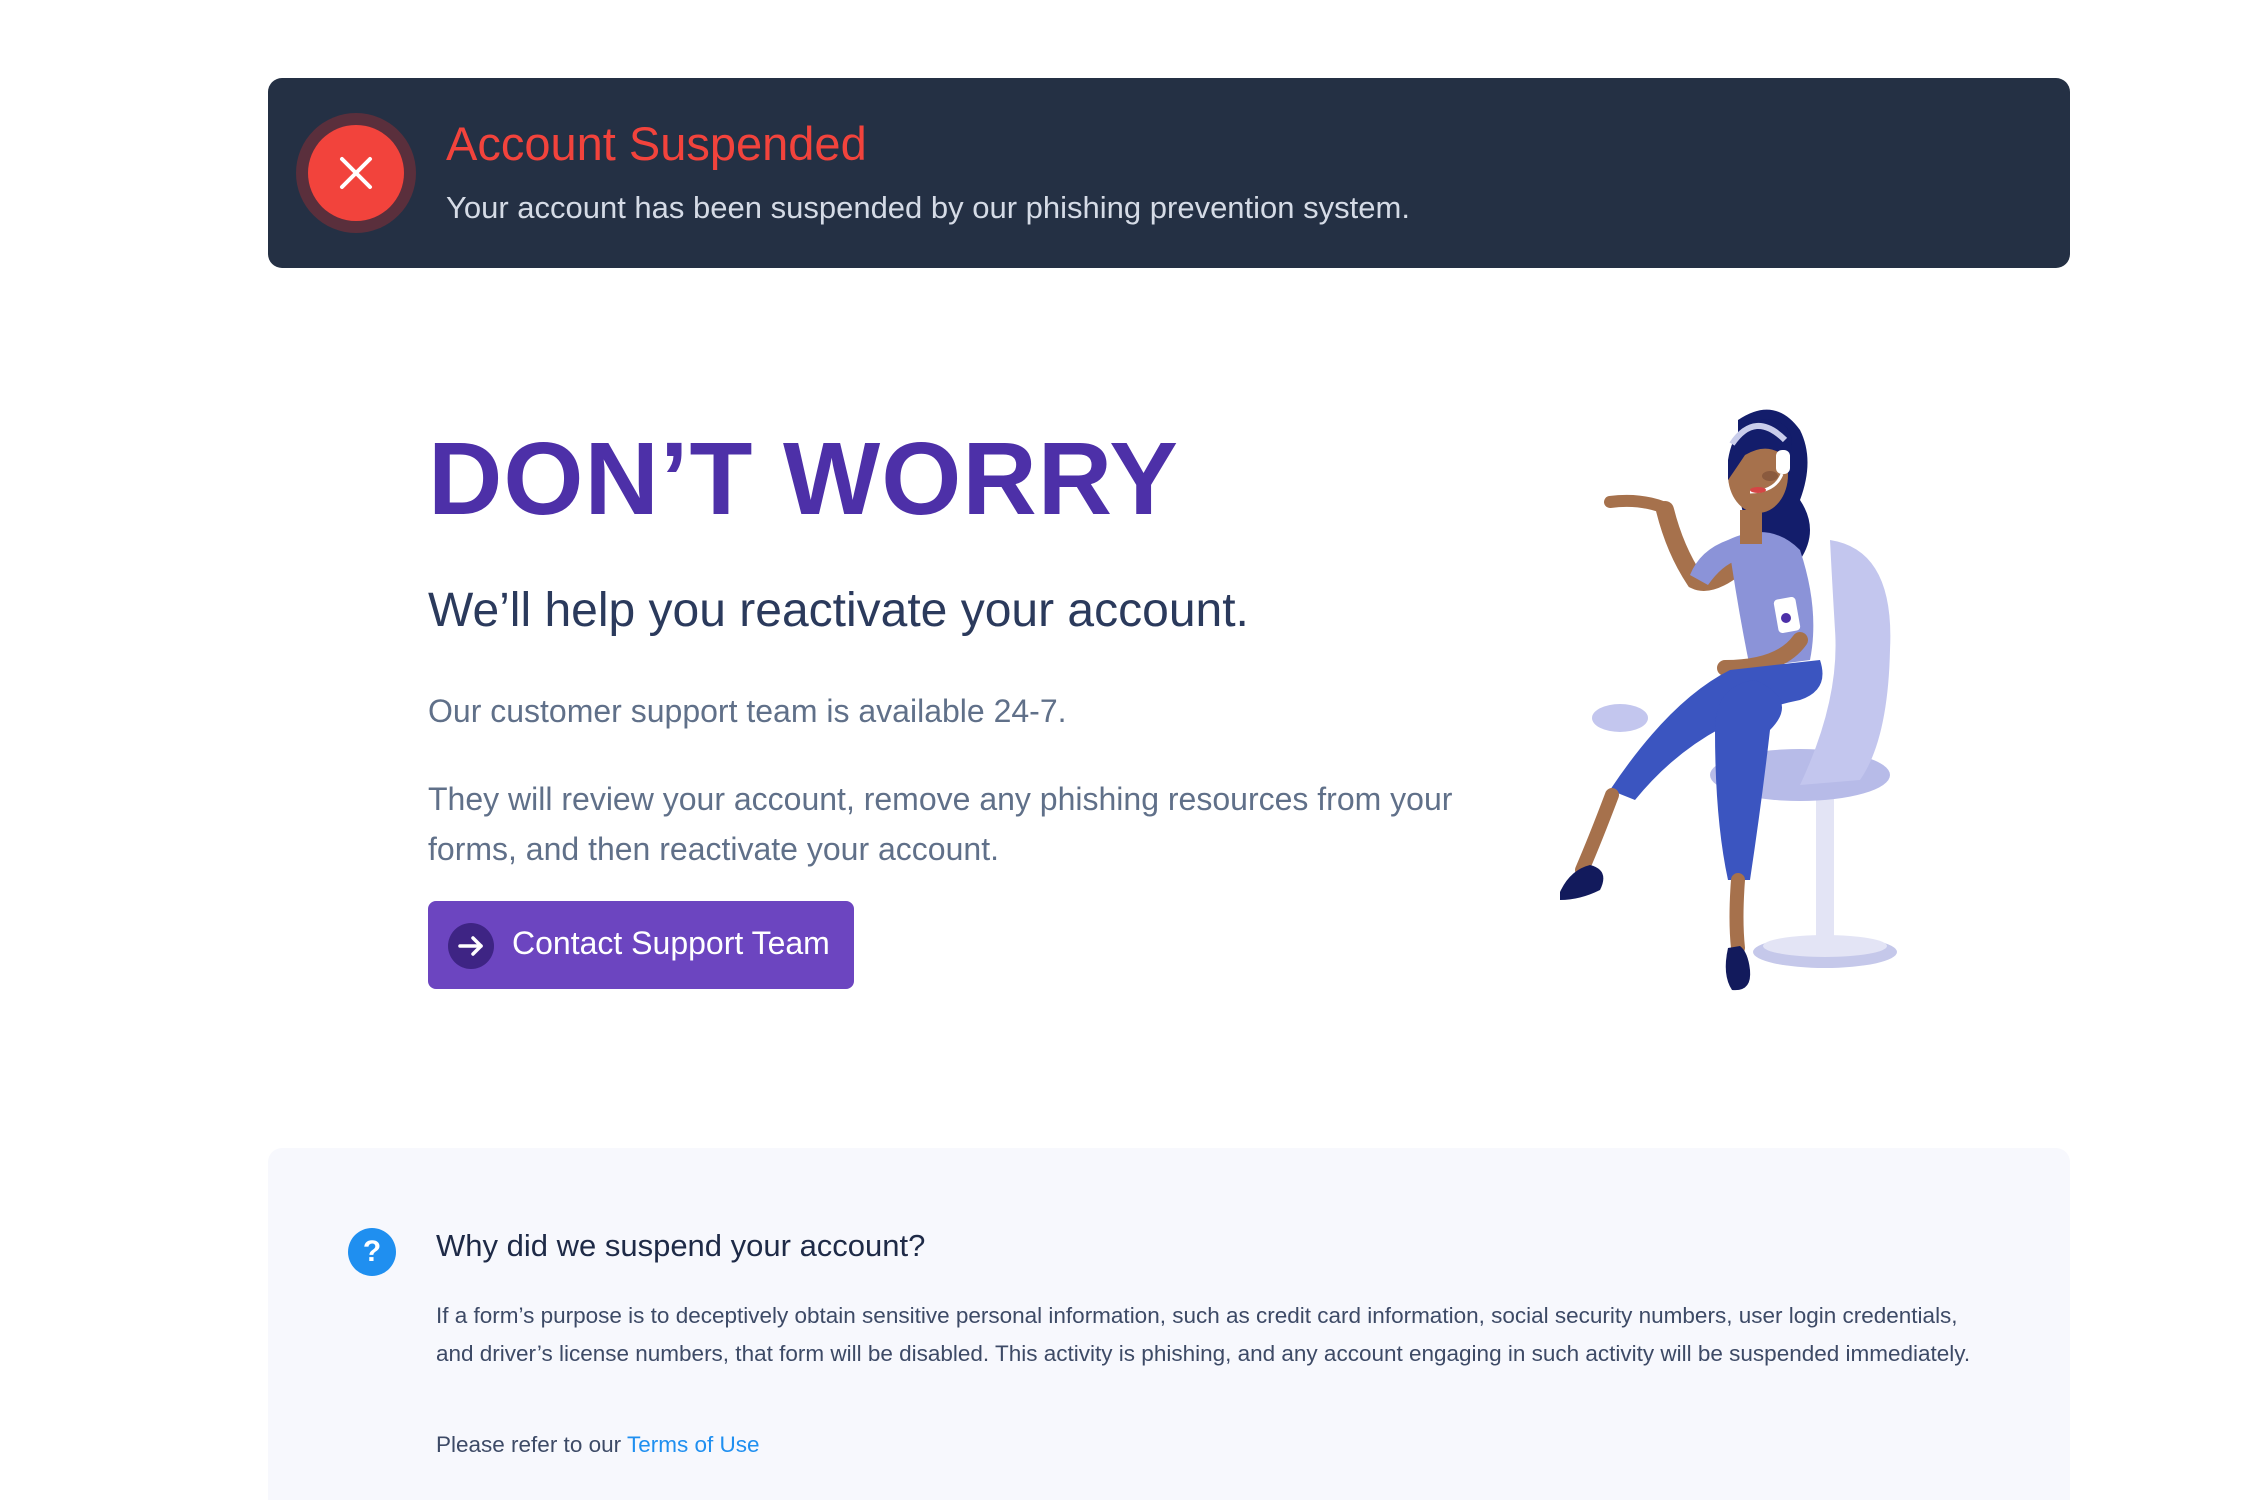 The width and height of the screenshot is (2266, 1500). I want to click on terms-reference: Please refer to our Terms of Use, so click(597, 1445).